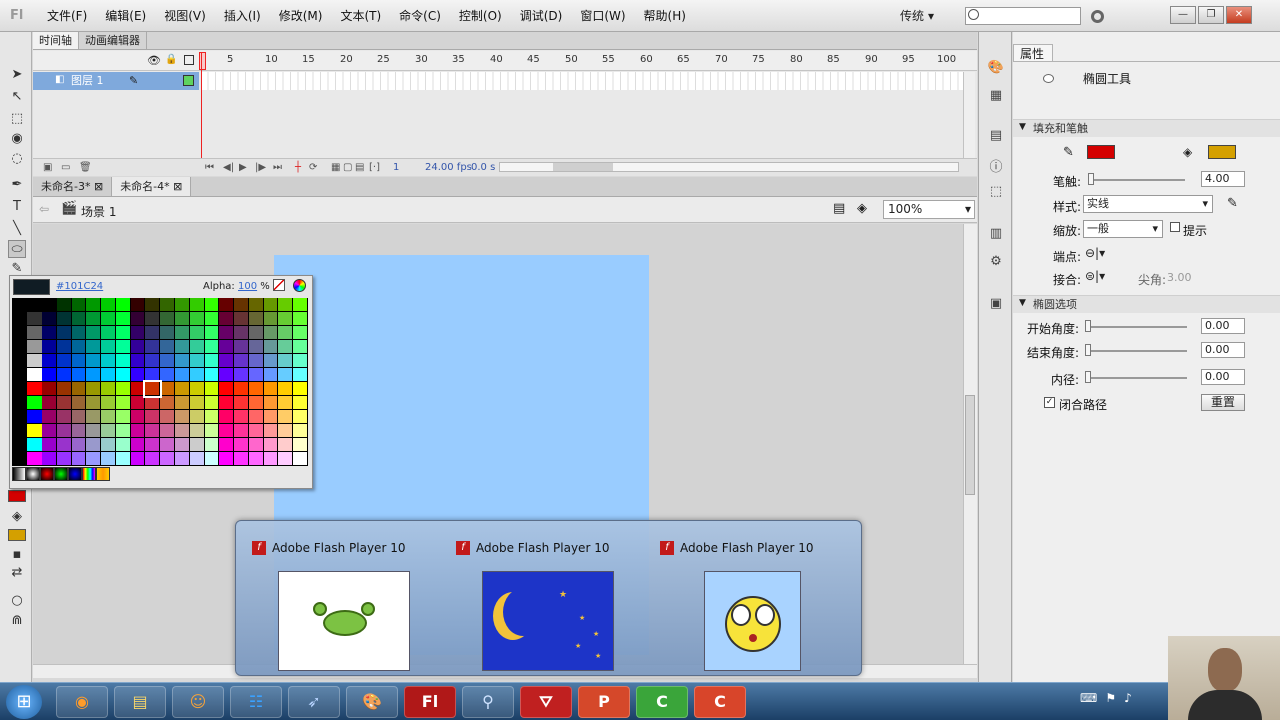 The width and height of the screenshot is (1280, 720). I want to click on lock-icon: 🔒, so click(171, 59).